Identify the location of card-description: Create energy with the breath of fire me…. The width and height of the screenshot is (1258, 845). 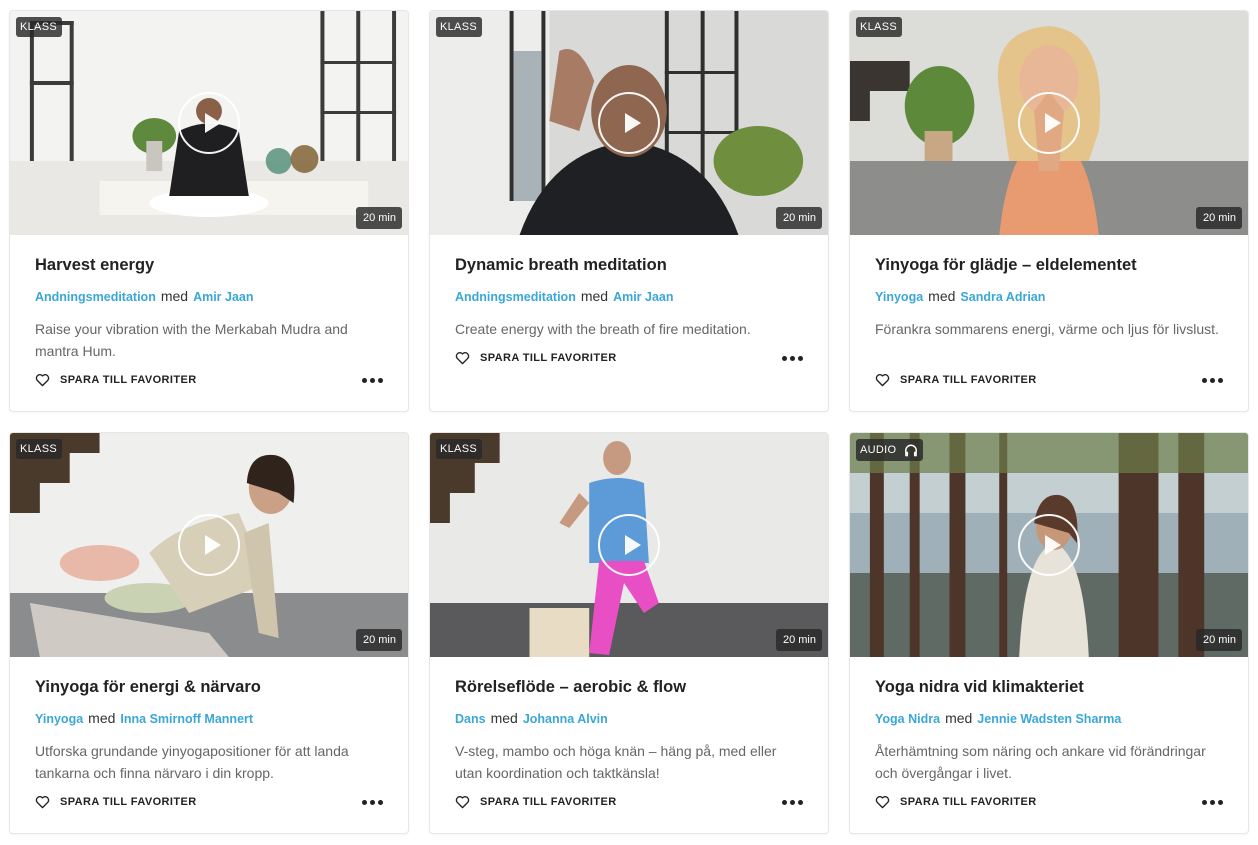
(603, 329).